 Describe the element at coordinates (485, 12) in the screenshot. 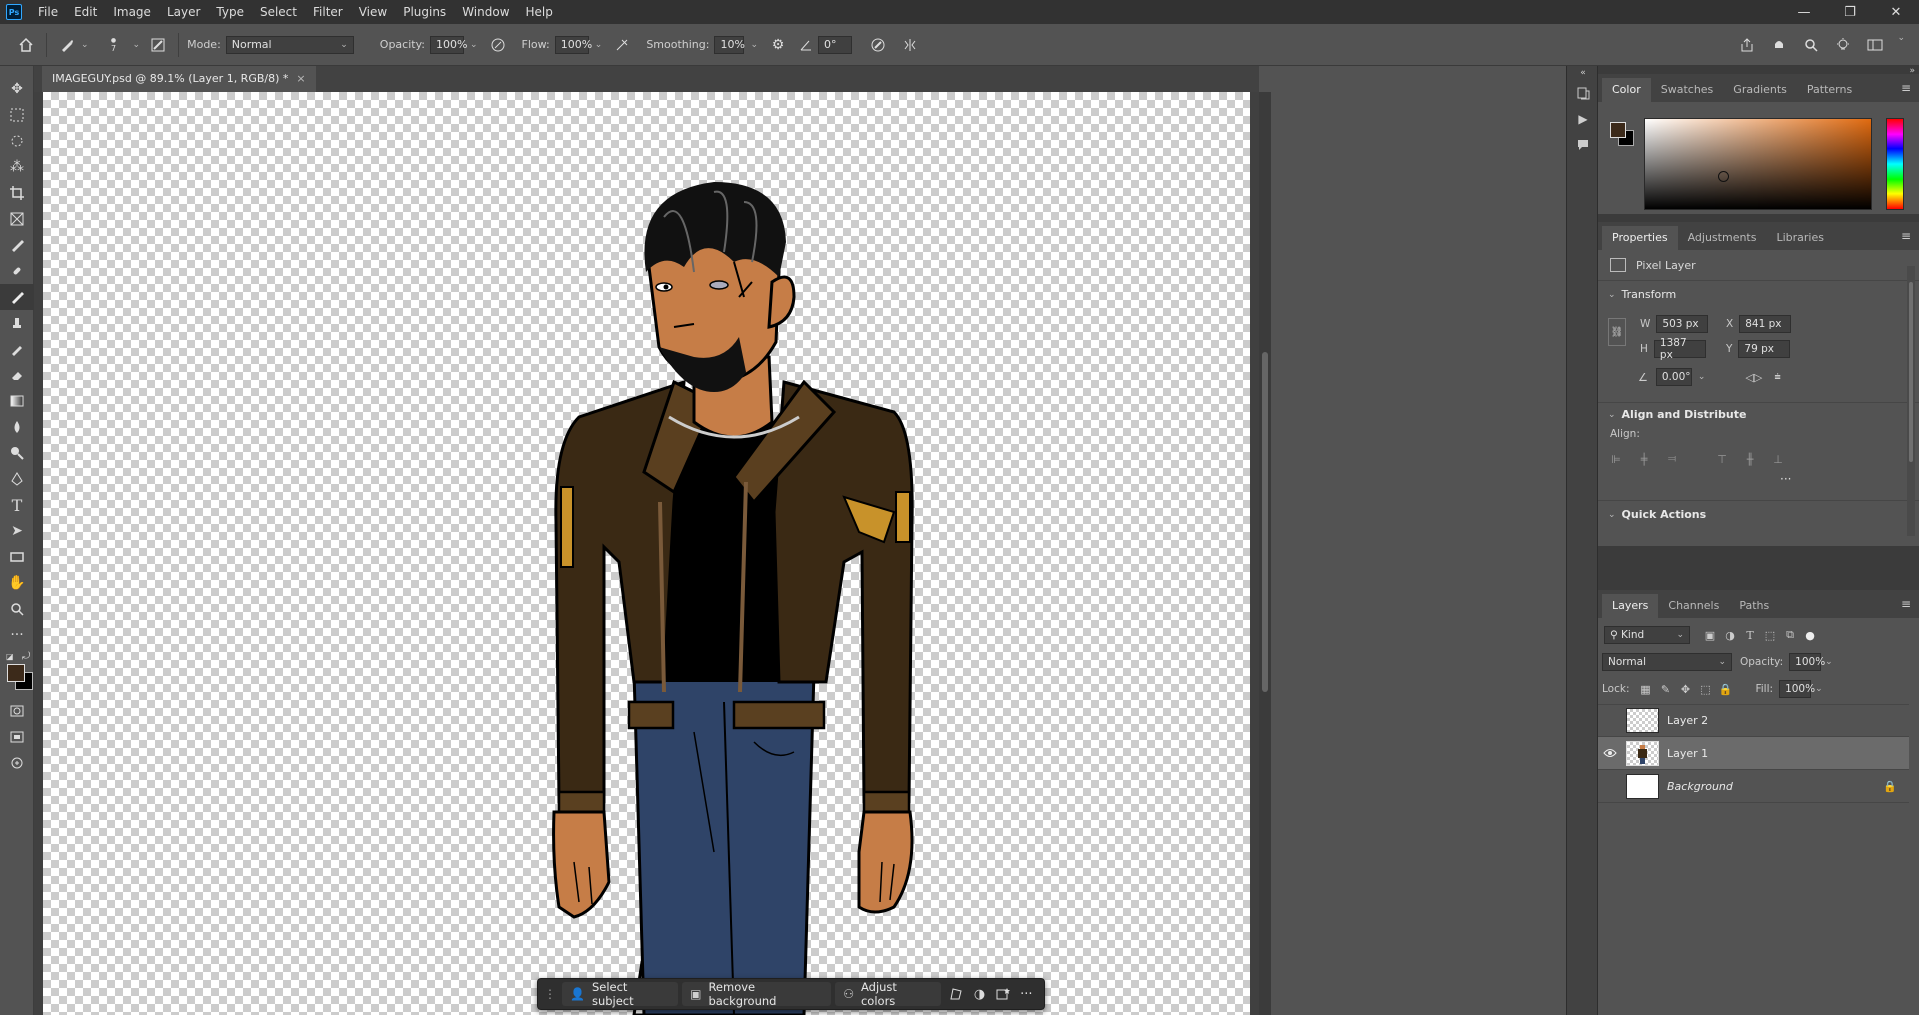

I see `menu-window: Window` at that location.